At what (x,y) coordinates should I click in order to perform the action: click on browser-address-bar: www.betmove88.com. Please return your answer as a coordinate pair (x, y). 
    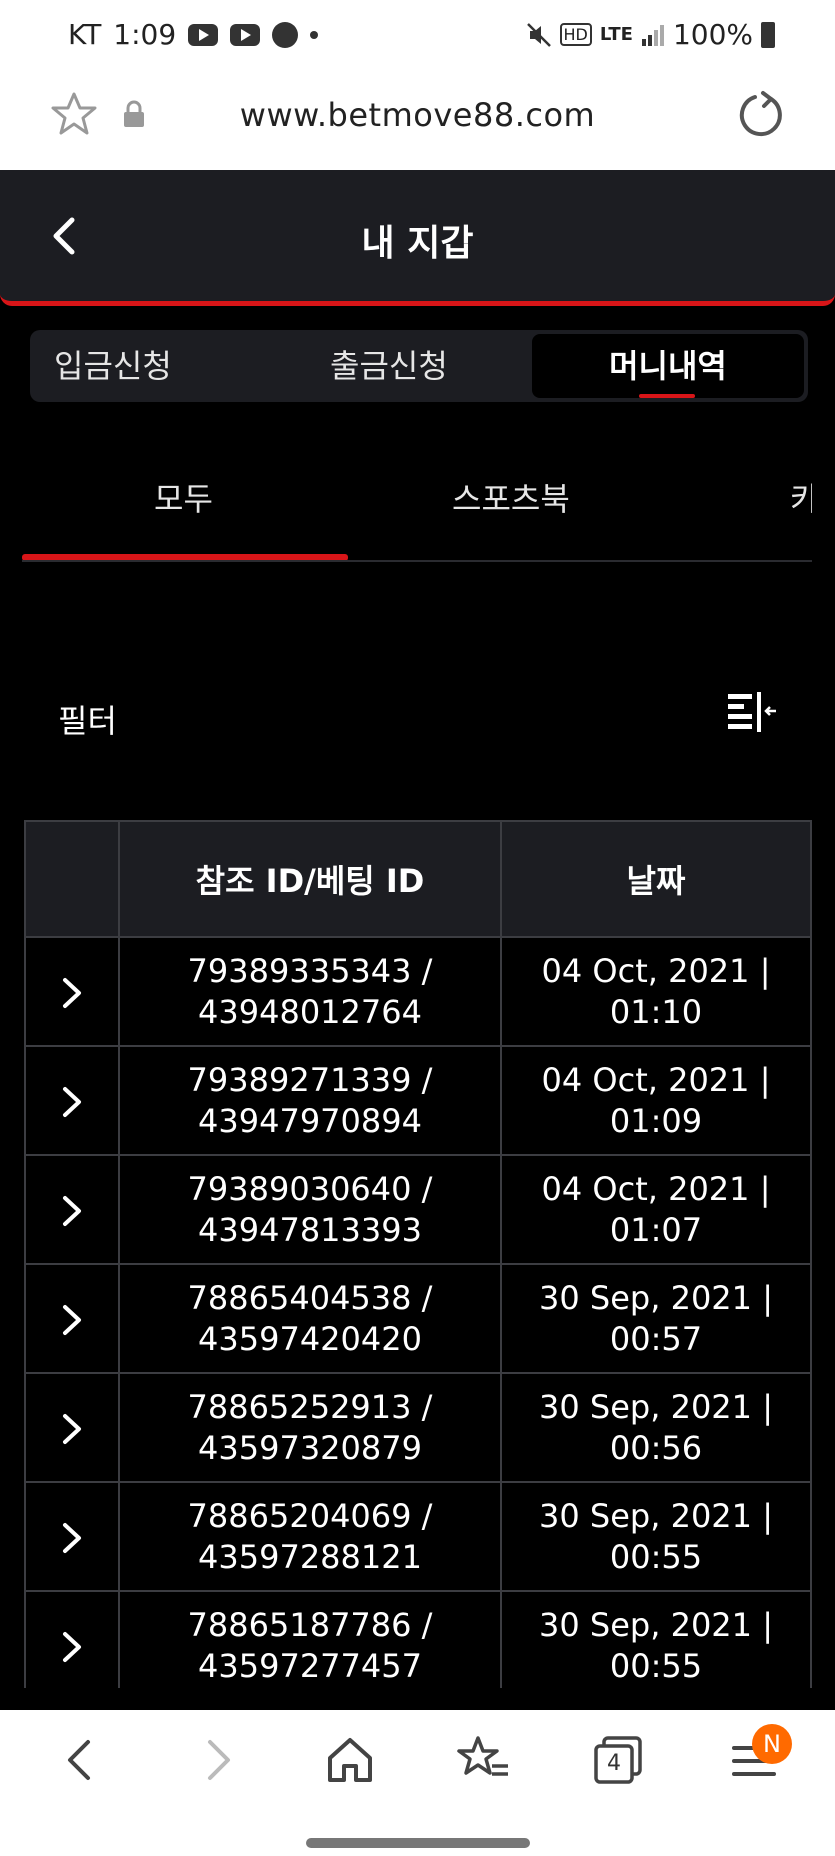
    Looking at the image, I should click on (417, 121).